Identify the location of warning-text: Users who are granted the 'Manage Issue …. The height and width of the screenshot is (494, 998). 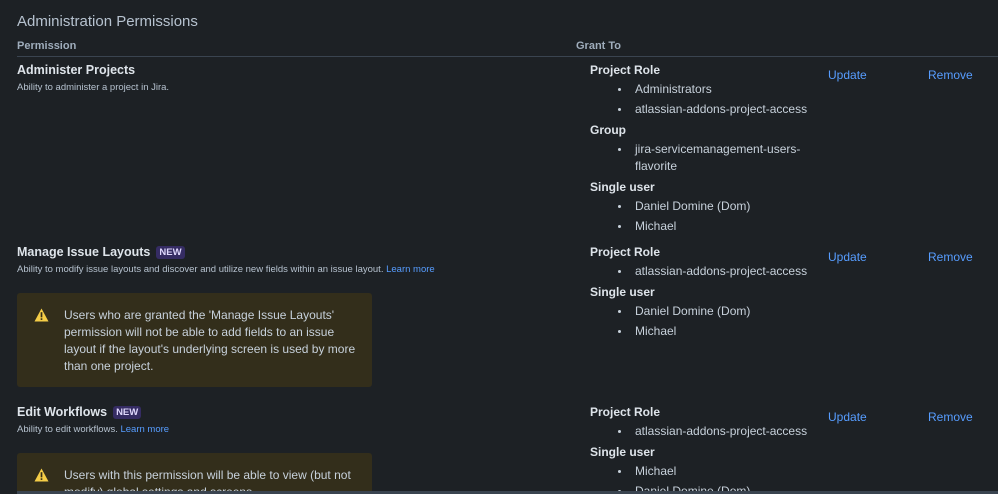
(210, 340).